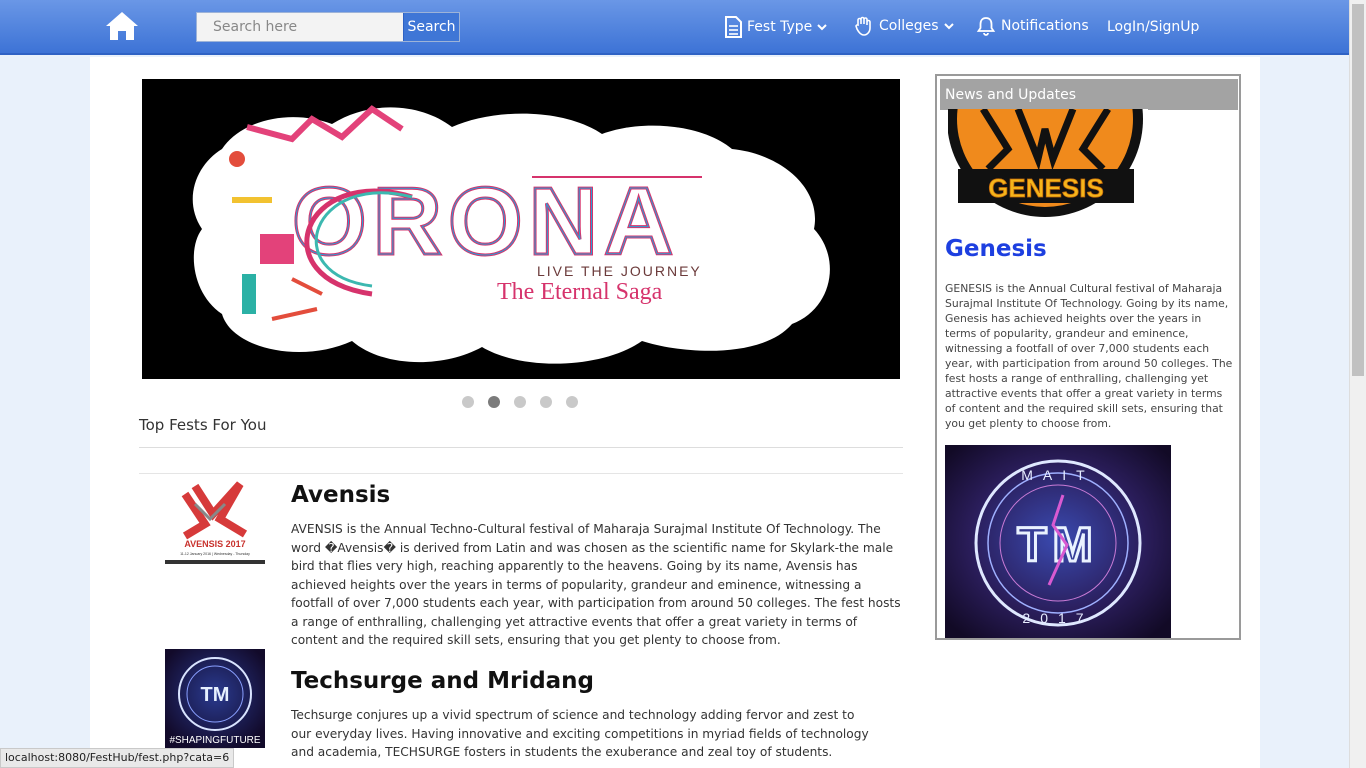 Image resolution: width=1366 pixels, height=768 pixels. I want to click on divider, so click(521, 447).